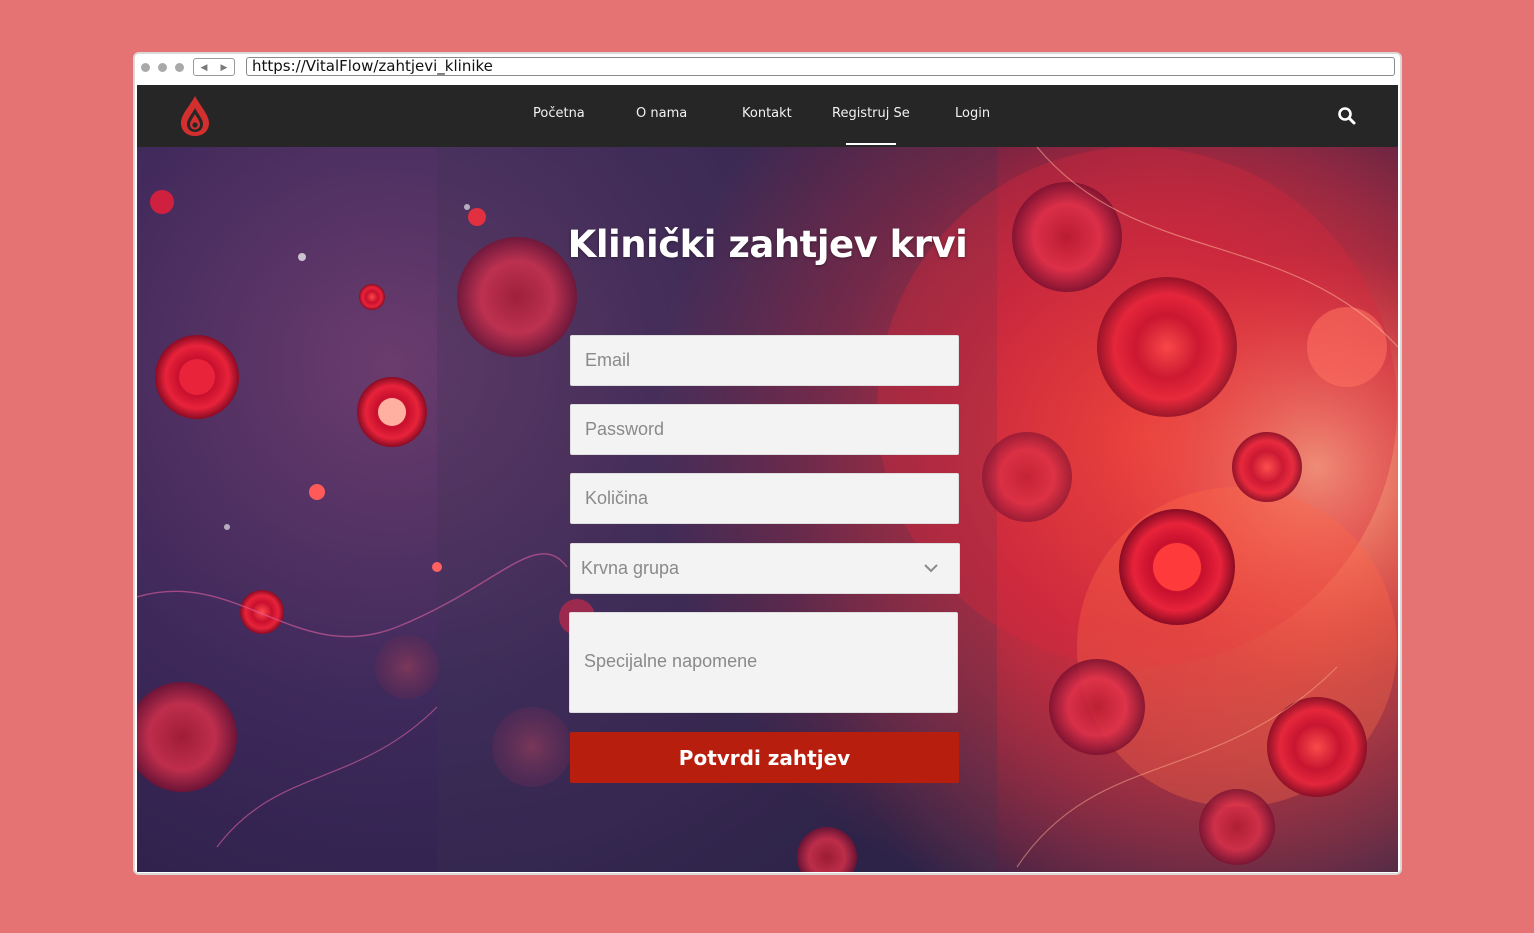 Image resolution: width=1534 pixels, height=933 pixels. I want to click on nav-item-login: Login, so click(972, 113).